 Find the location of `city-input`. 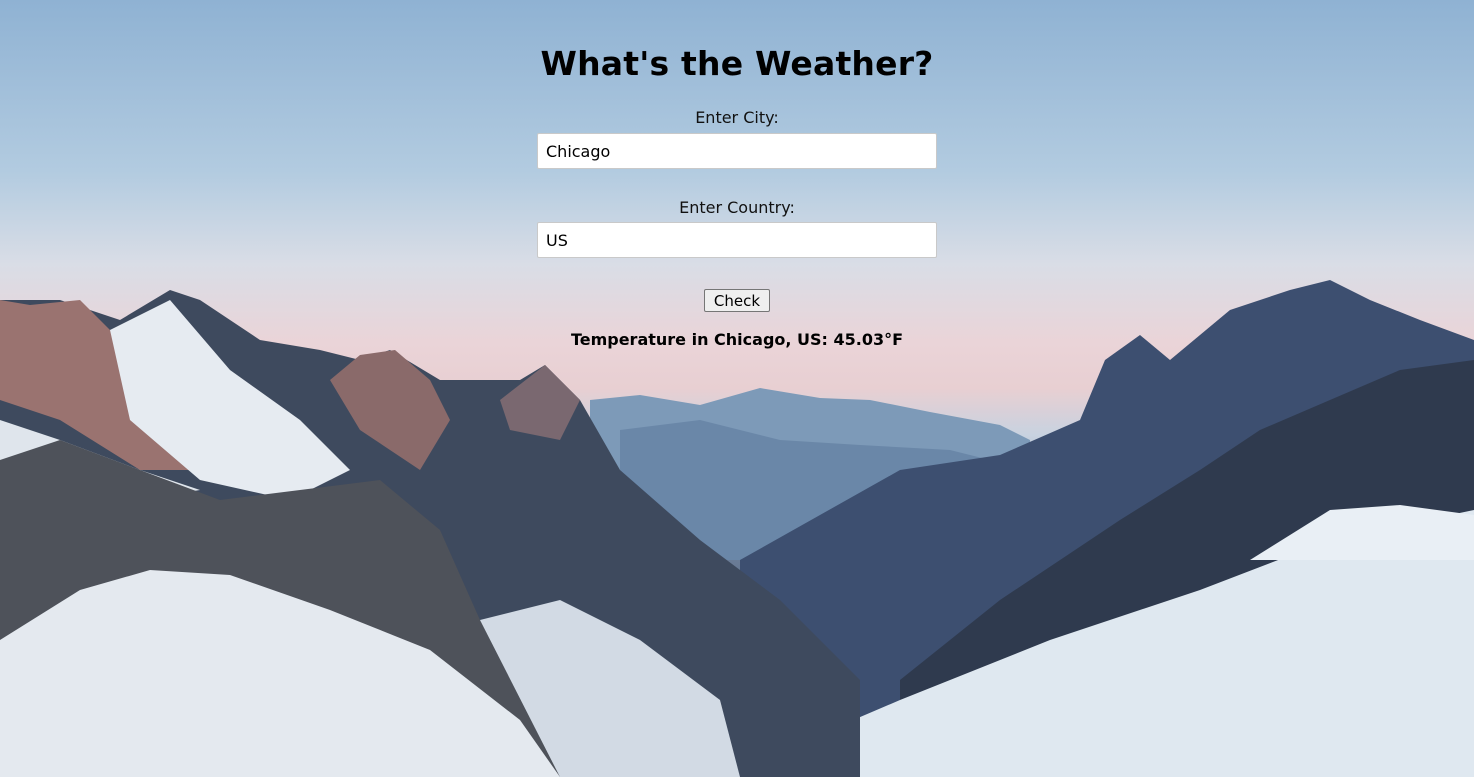

city-input is located at coordinates (737, 151).